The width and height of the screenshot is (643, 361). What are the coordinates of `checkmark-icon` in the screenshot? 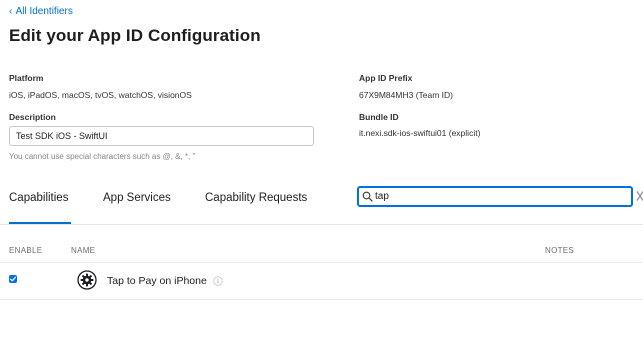 It's located at (13, 279).